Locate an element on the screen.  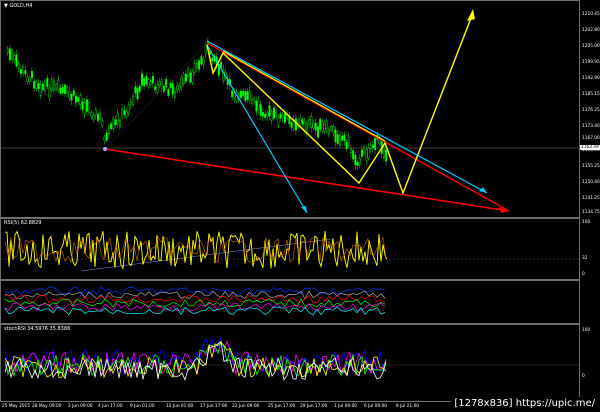
watermark: [1278x836] https://upic.me/ is located at coordinates (524, 403).